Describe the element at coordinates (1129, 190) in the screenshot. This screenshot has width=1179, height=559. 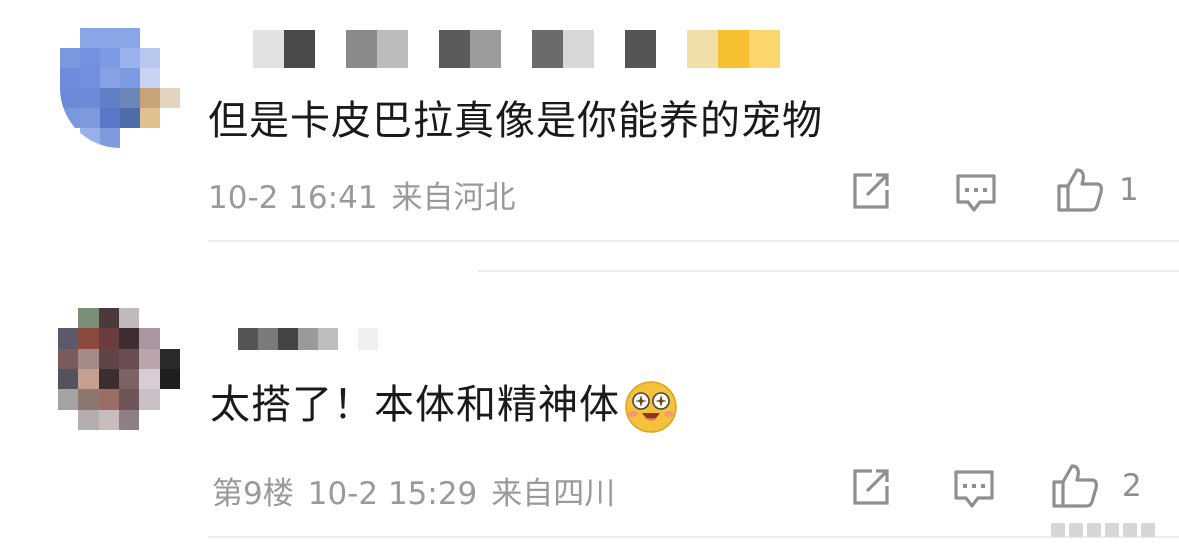
I see `like-count: 1` at that location.